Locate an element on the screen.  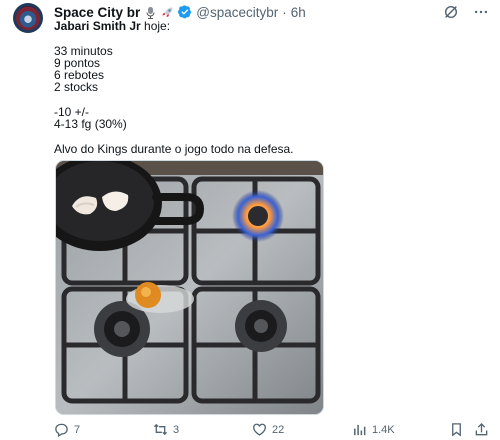
subject-suffix: hoje: is located at coordinates (155, 26).